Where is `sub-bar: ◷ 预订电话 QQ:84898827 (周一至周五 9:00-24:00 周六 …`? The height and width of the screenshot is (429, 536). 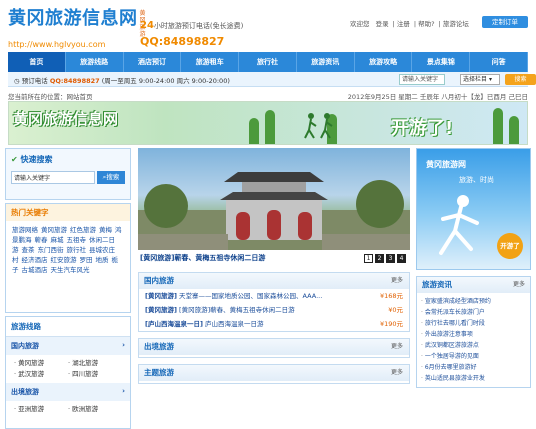
sub-bar: ◷ 预订电话 QQ:84898827 (周一至周五 9:00-24:00 周六 … is located at coordinates (272, 79).